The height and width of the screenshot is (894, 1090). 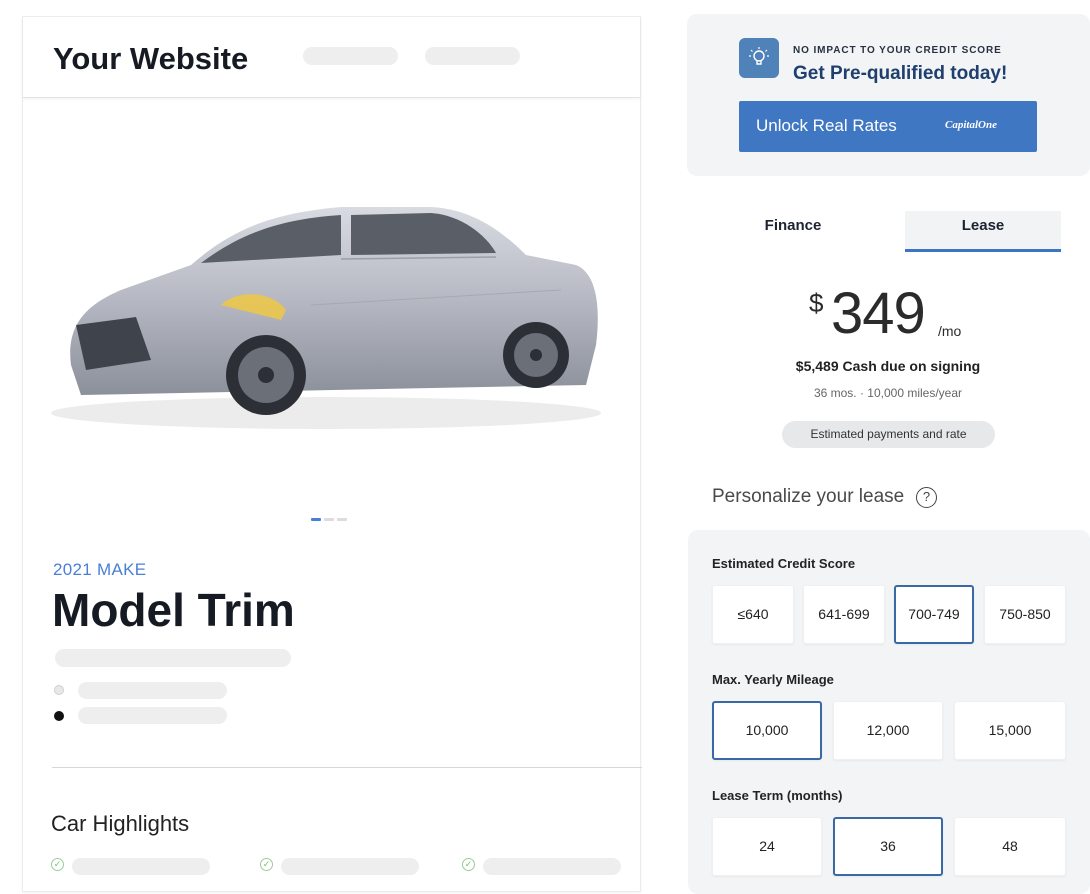 I want to click on tab-lease: Lease, so click(x=983, y=231).